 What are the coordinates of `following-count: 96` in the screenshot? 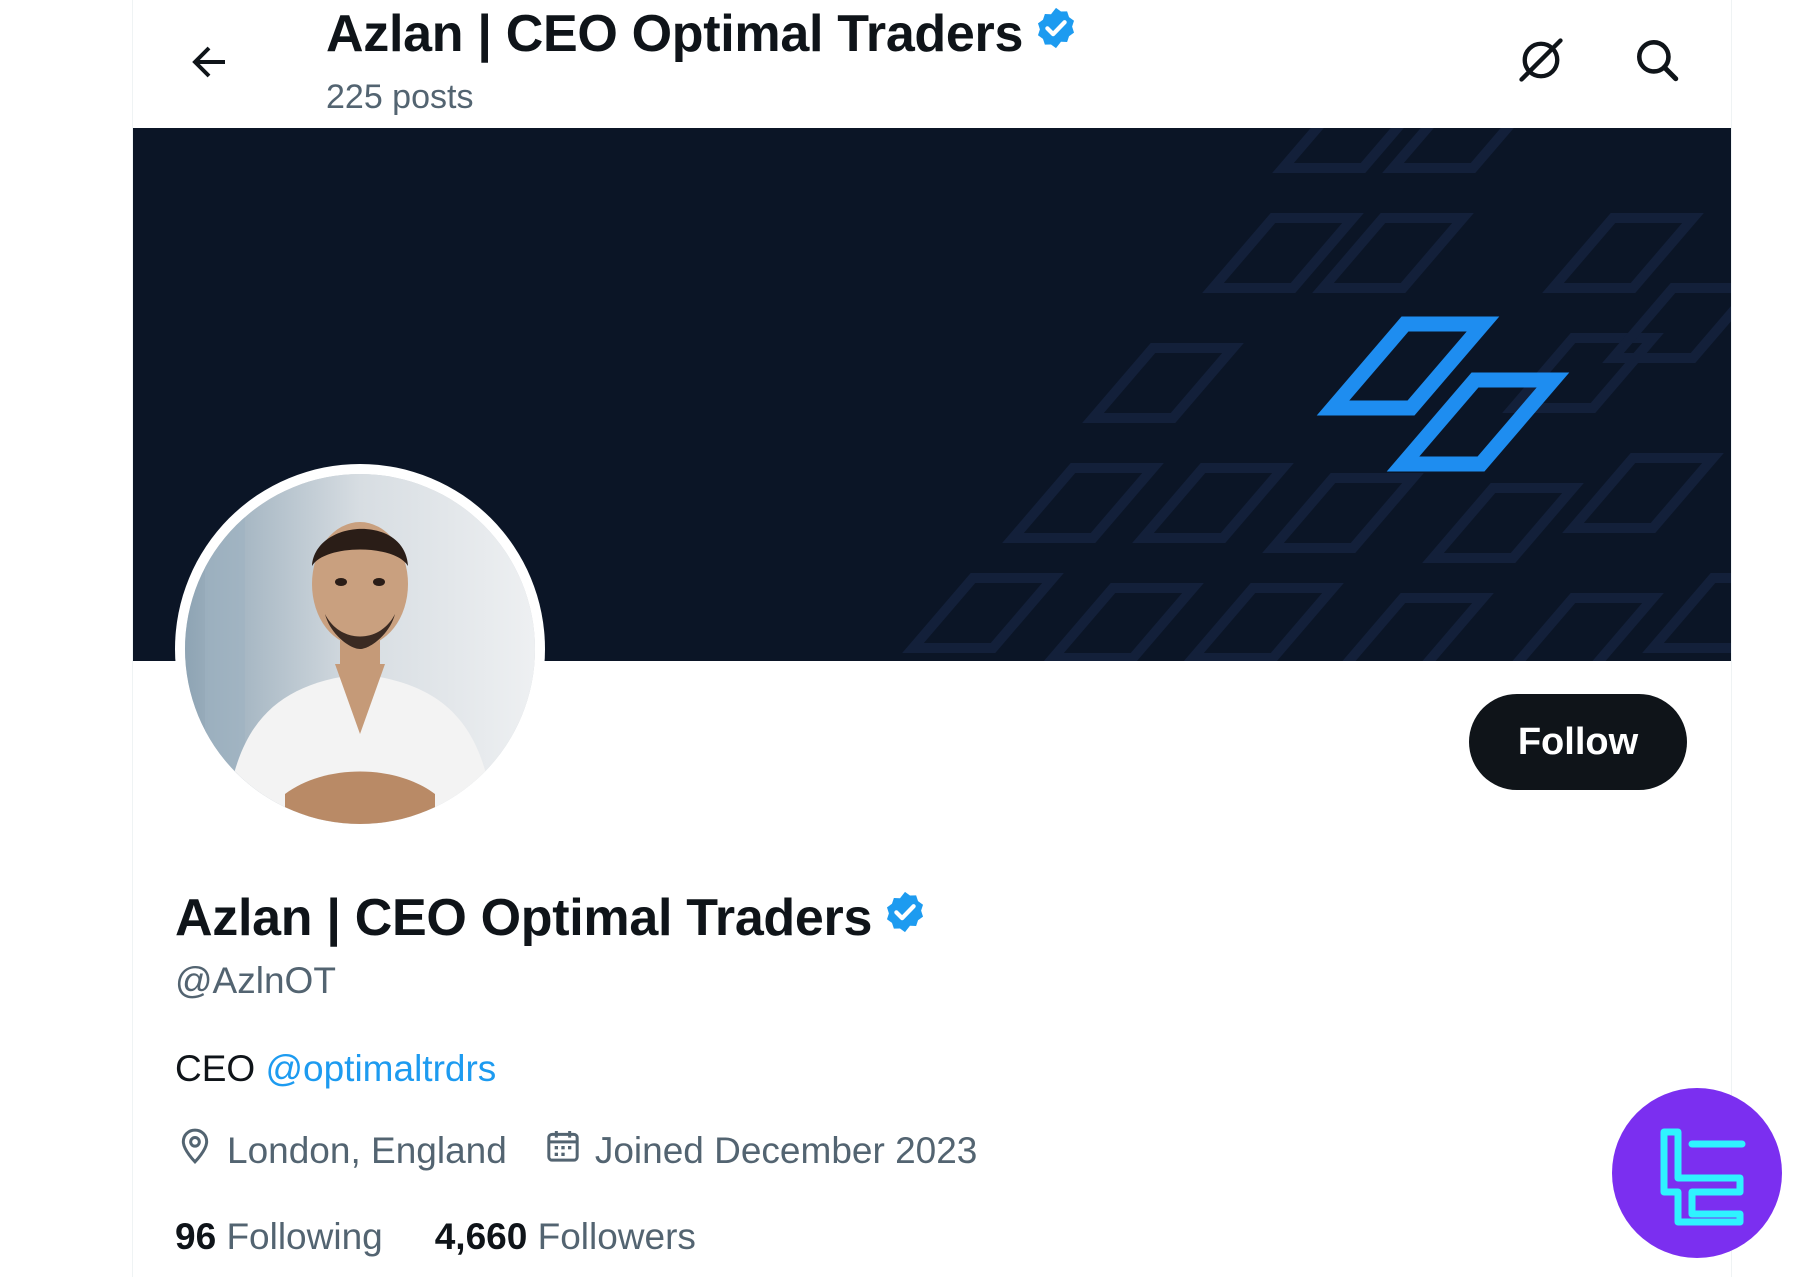 It's located at (196, 1236).